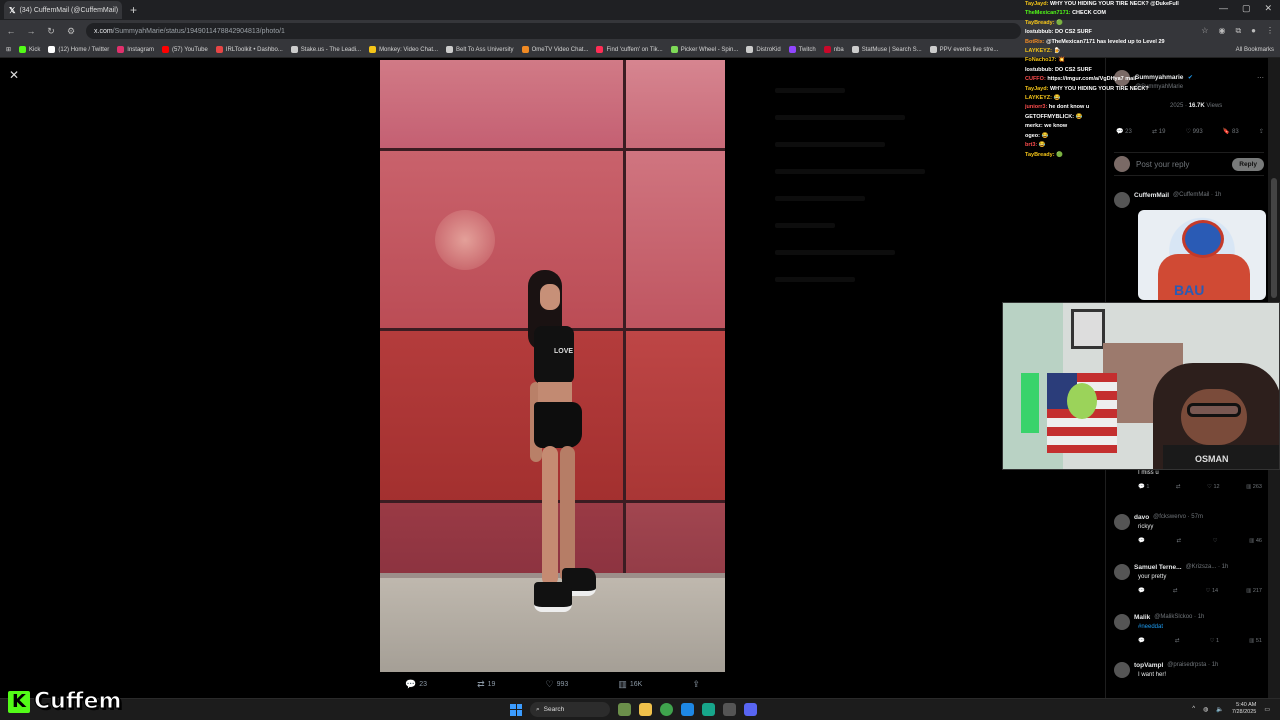  What do you see at coordinates (1238, 31) in the screenshot?
I see `puzzle-icon: ⧉` at bounding box center [1238, 31].